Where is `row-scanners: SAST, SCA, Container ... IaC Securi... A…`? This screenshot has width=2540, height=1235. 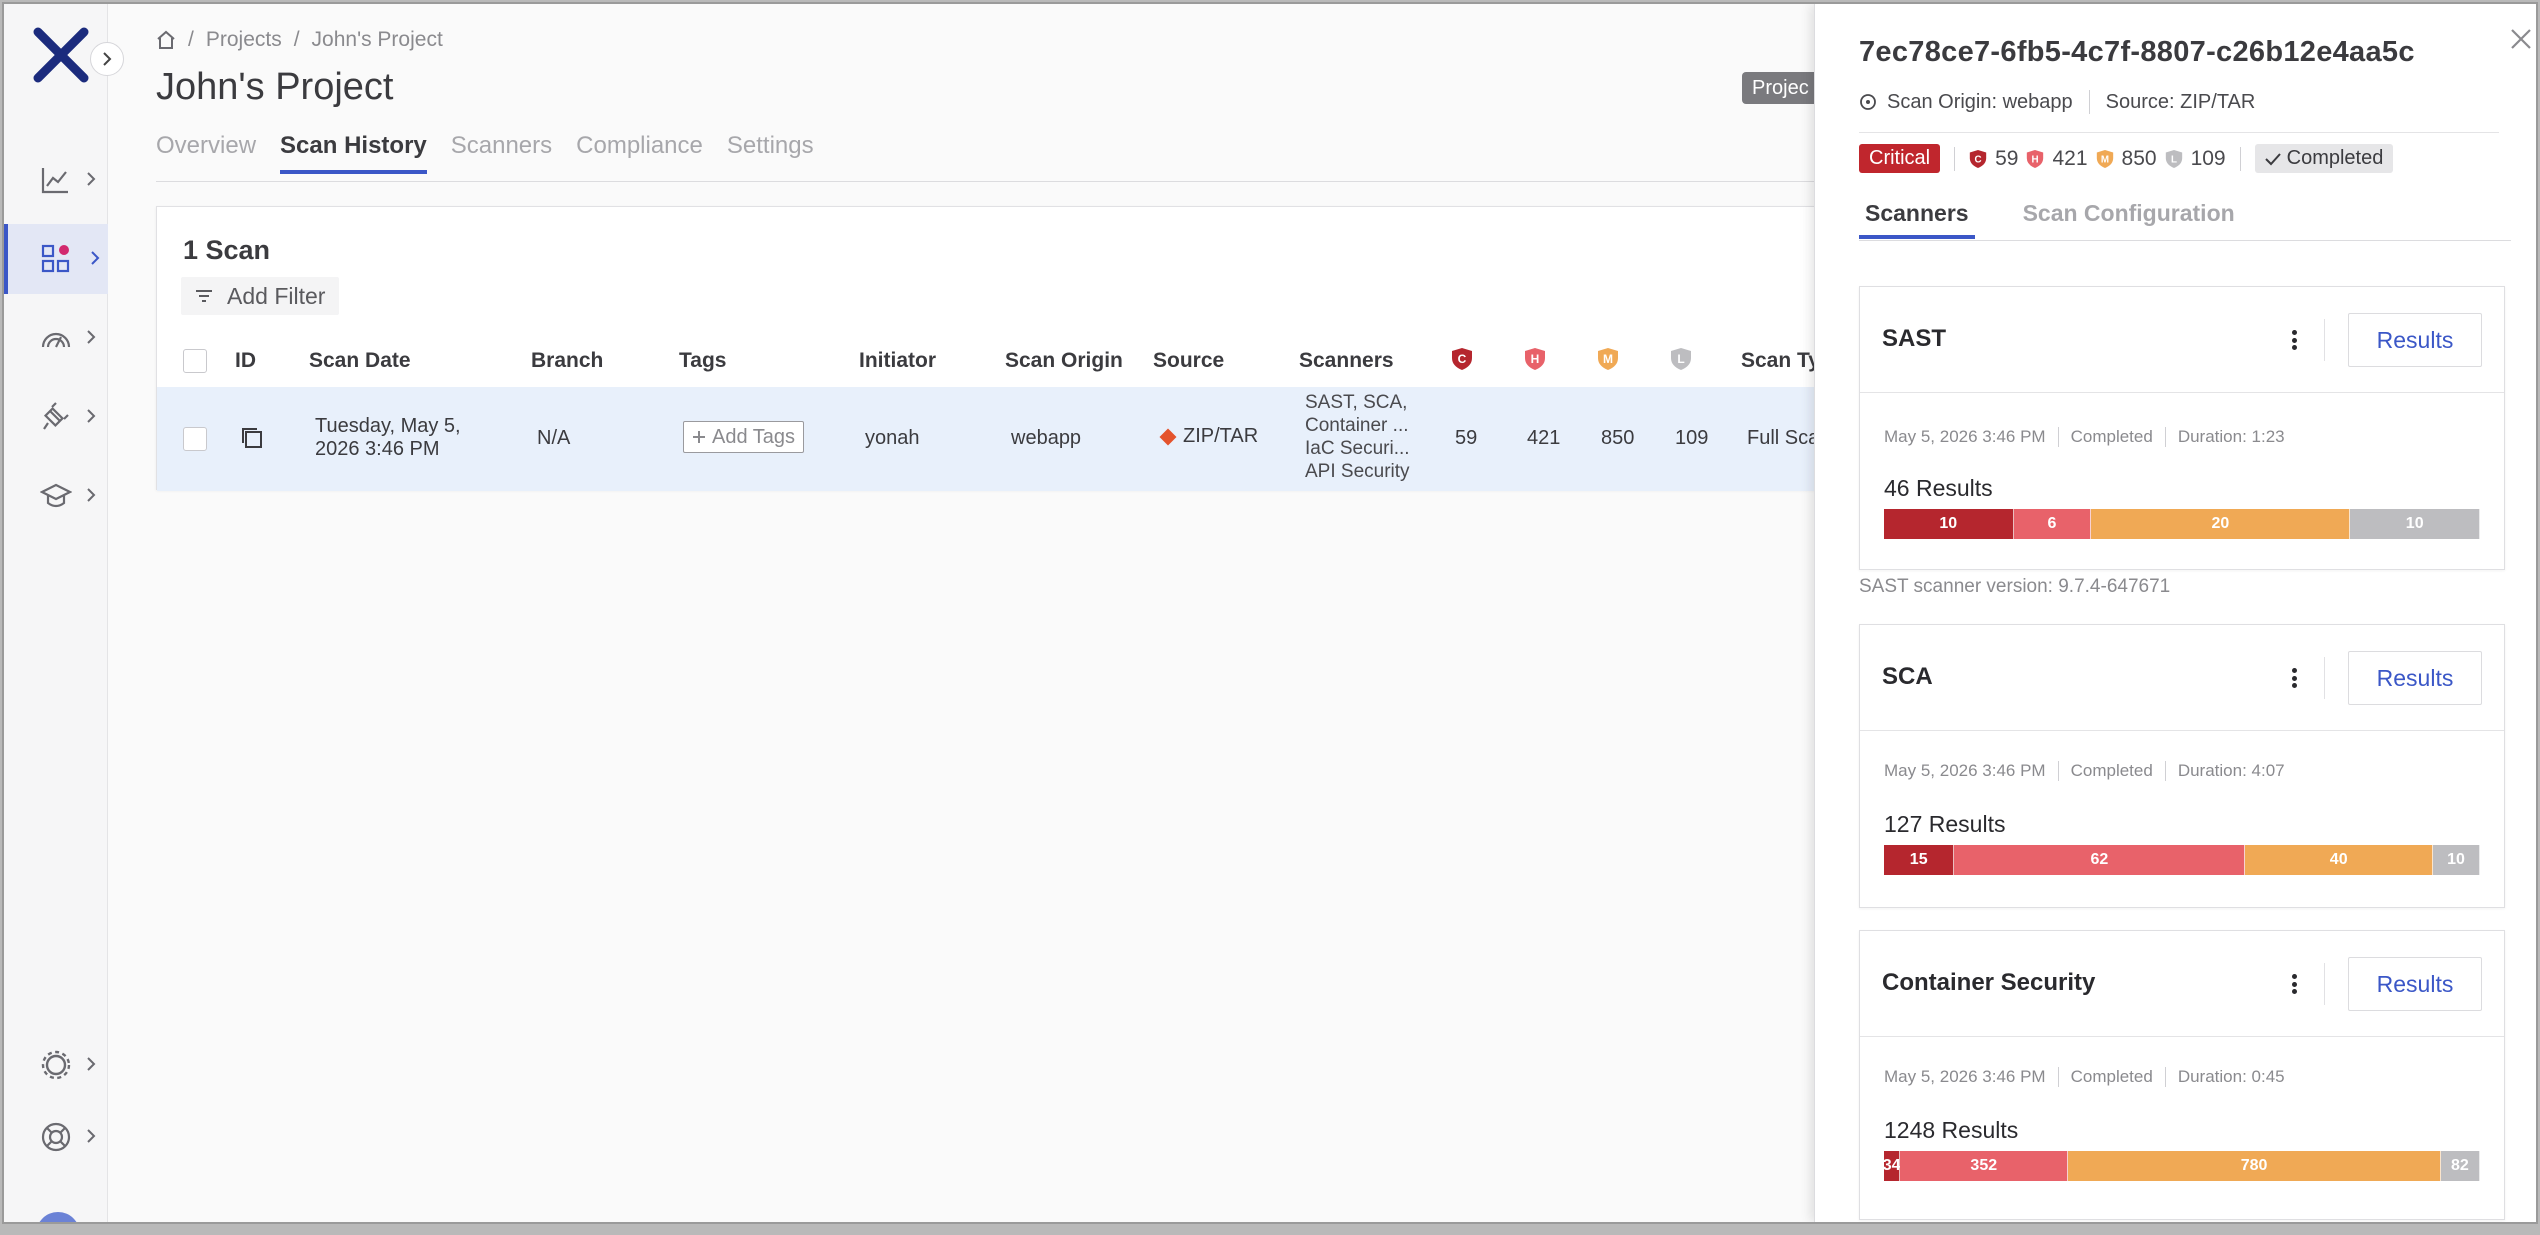
row-scanners: SAST, SCA, Container ... IaC Securi... A… is located at coordinates (1357, 437).